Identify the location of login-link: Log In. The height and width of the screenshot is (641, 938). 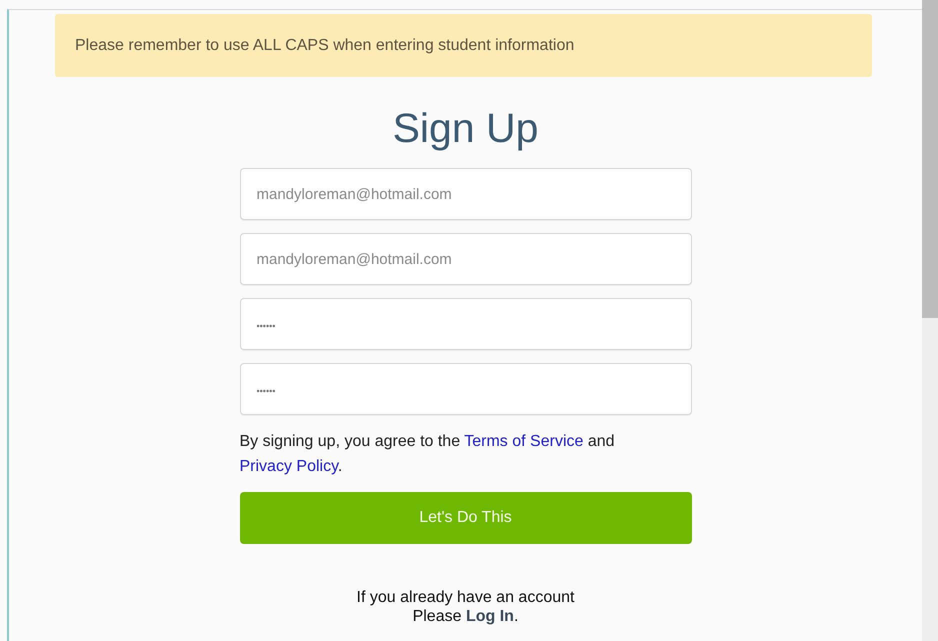
(490, 616).